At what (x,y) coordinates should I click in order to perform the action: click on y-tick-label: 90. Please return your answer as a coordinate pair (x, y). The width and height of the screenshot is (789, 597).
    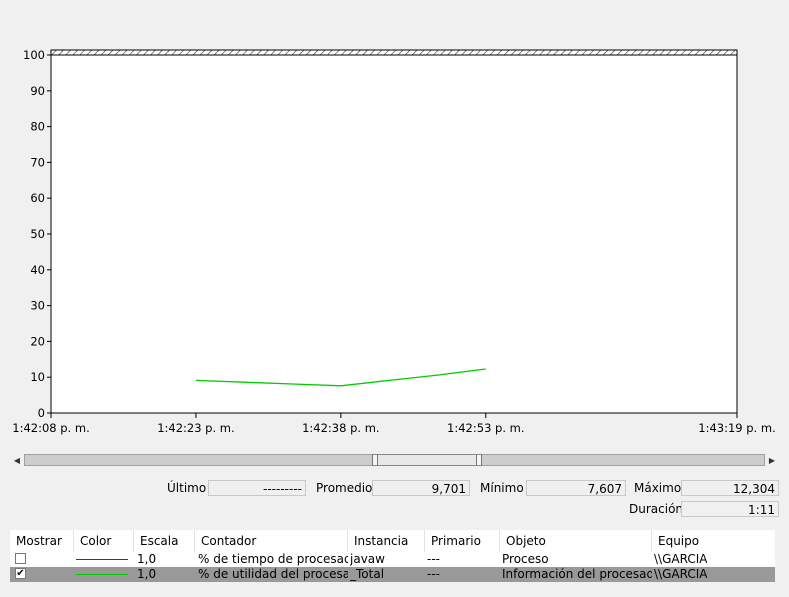
    Looking at the image, I should click on (37, 91).